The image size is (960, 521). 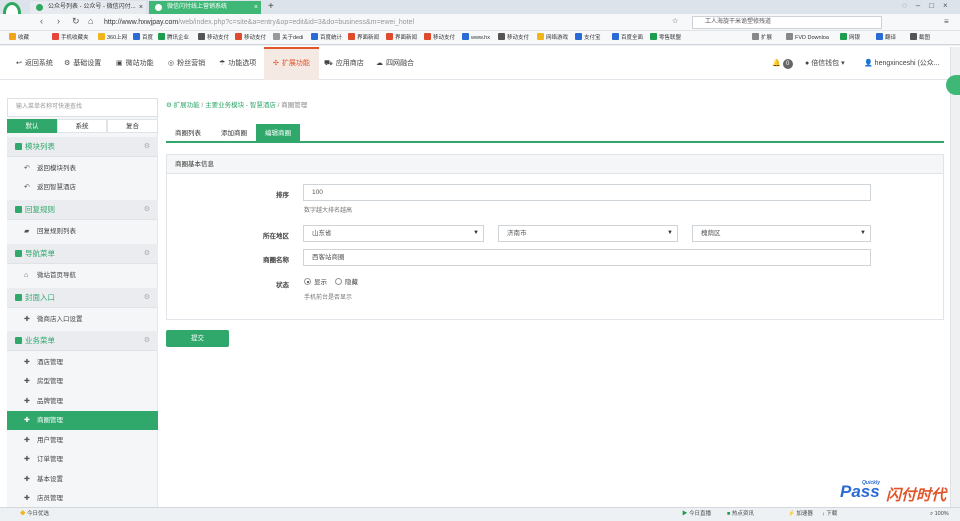 I want to click on notification-badge: 0, so click(x=787, y=64).